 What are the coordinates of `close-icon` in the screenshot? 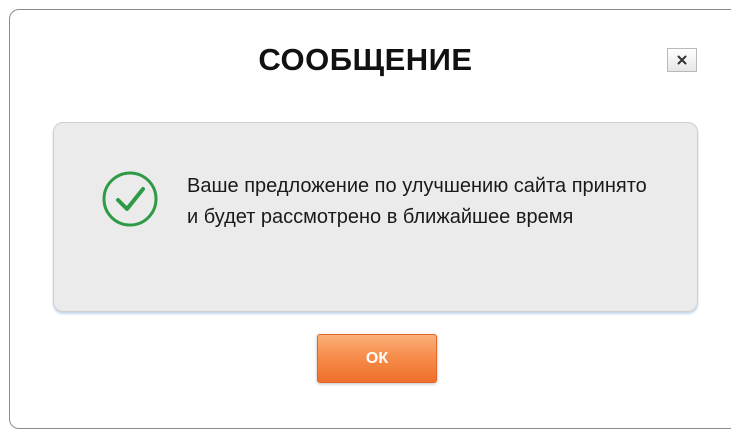 It's located at (682, 60).